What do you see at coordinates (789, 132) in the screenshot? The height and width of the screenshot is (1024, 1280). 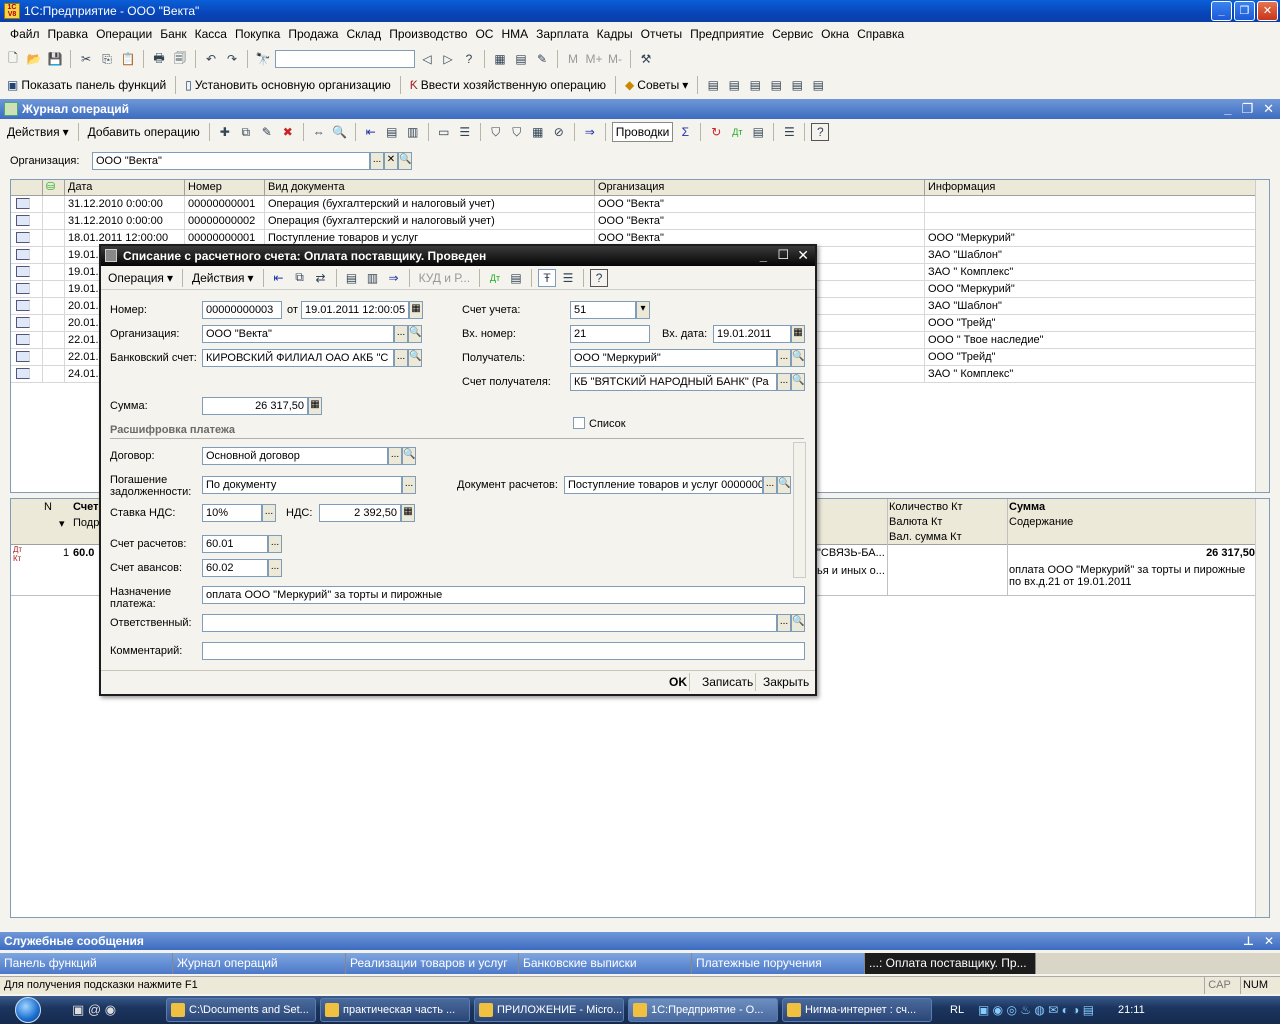 I see `settings-list-icon: ☰` at bounding box center [789, 132].